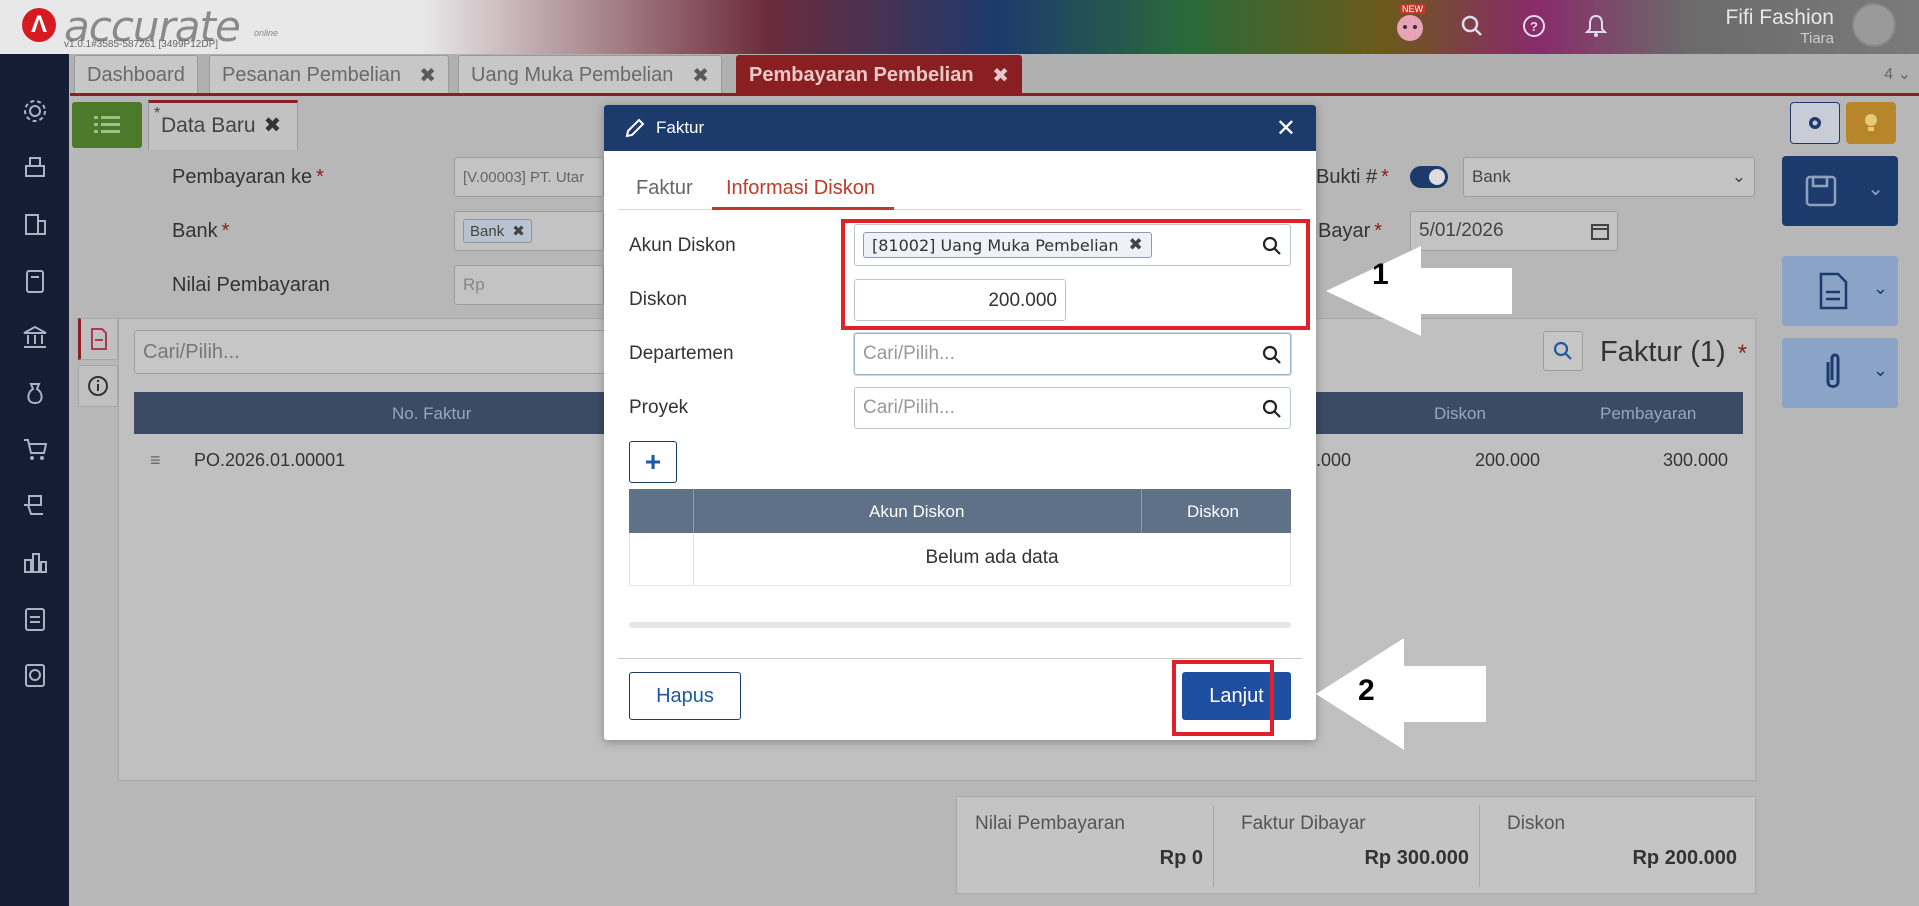  I want to click on logo-online: online, so click(266, 33).